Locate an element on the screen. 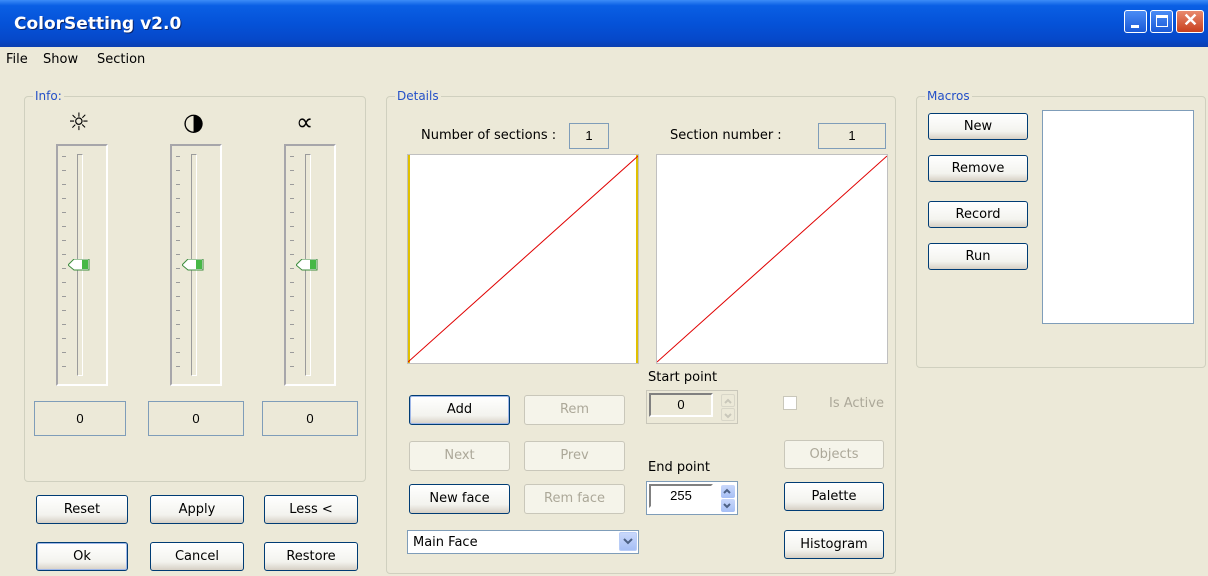 This screenshot has width=1208, height=576. gamma-value: 0 is located at coordinates (310, 418).